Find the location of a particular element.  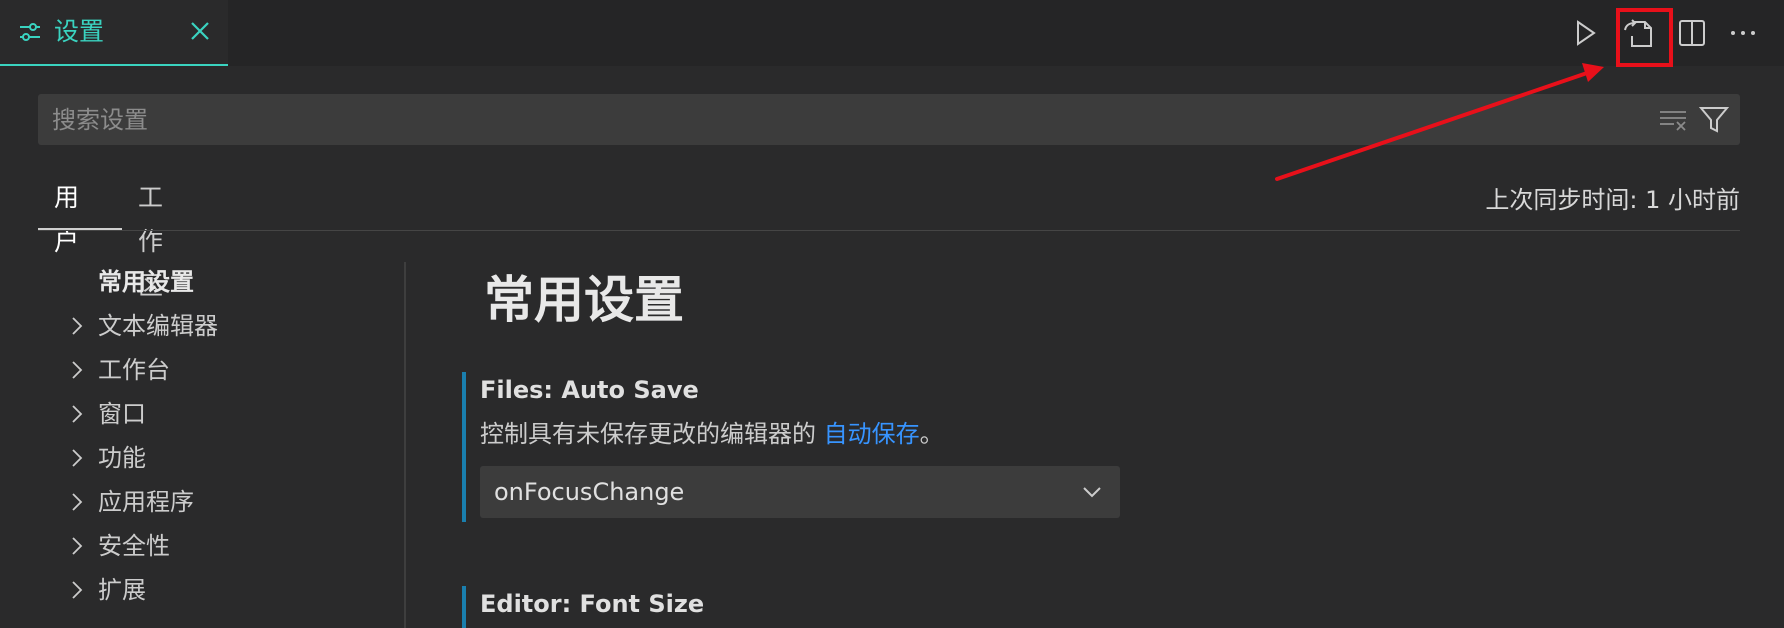

toc-item-label: 窗口 is located at coordinates (122, 414).